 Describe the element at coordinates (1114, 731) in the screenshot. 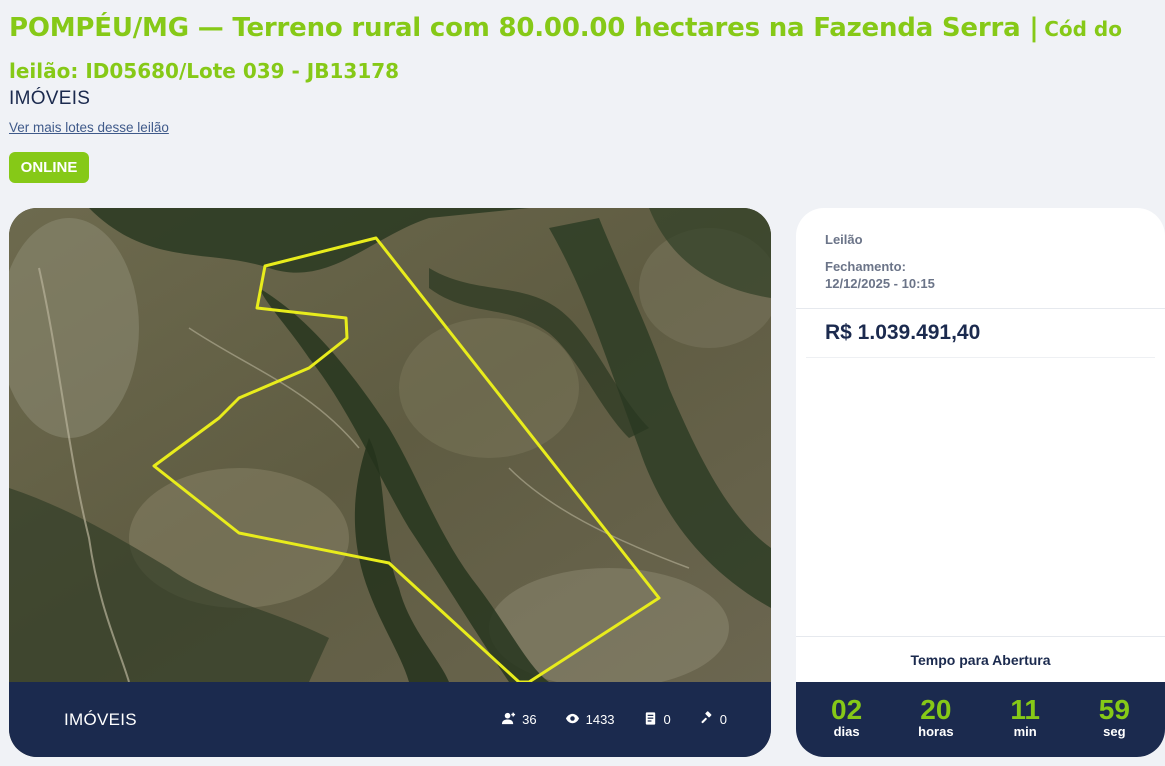

I see `countdown-seconds-label: seg` at that location.